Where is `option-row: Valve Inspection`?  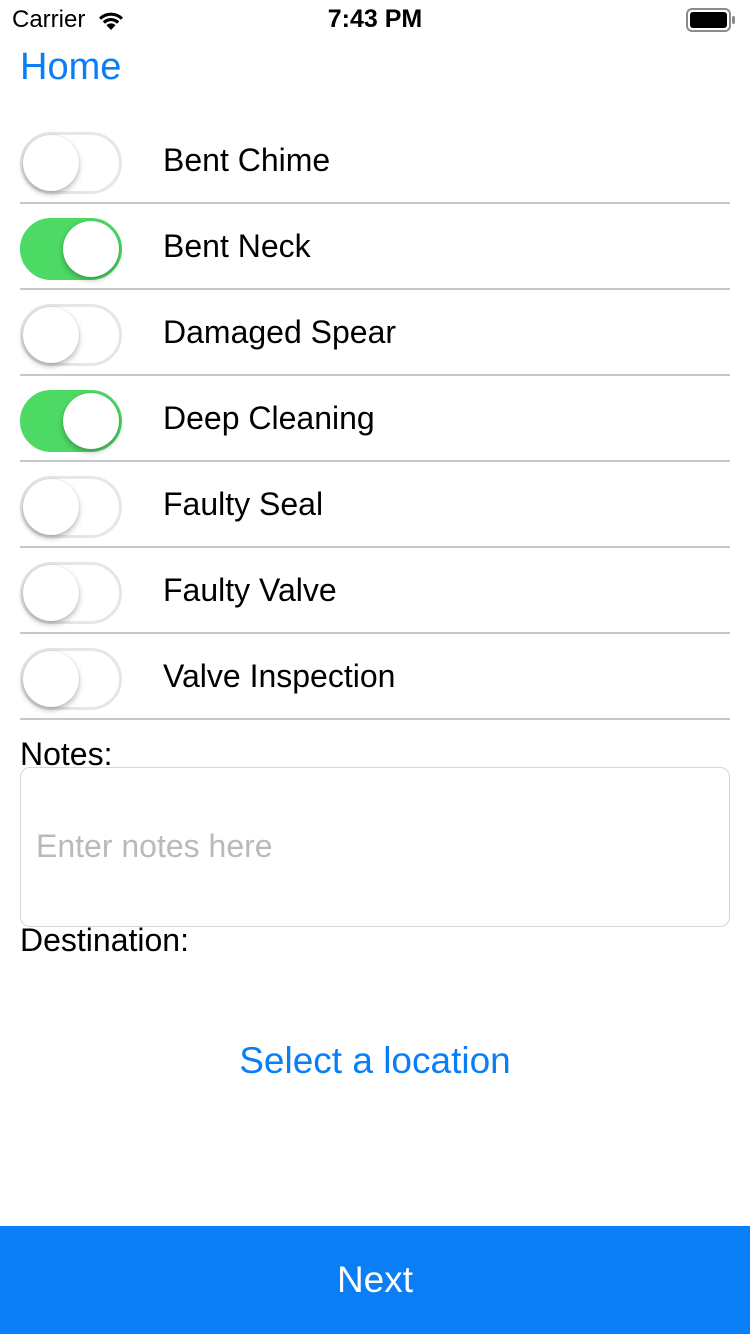
option-row: Valve Inspection is located at coordinates (375, 677).